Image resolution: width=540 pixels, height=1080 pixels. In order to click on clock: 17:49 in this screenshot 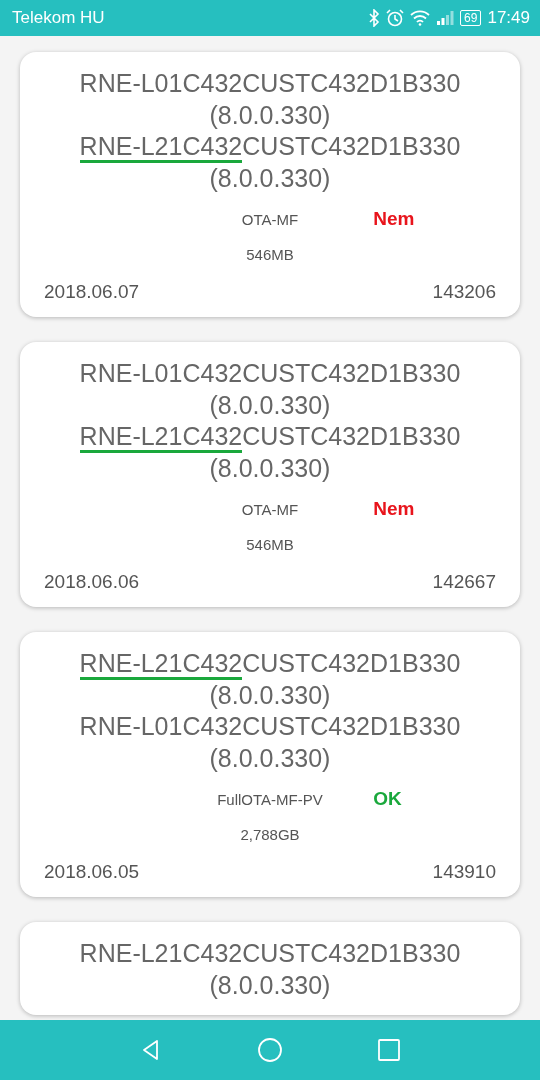, I will do `click(508, 18)`.